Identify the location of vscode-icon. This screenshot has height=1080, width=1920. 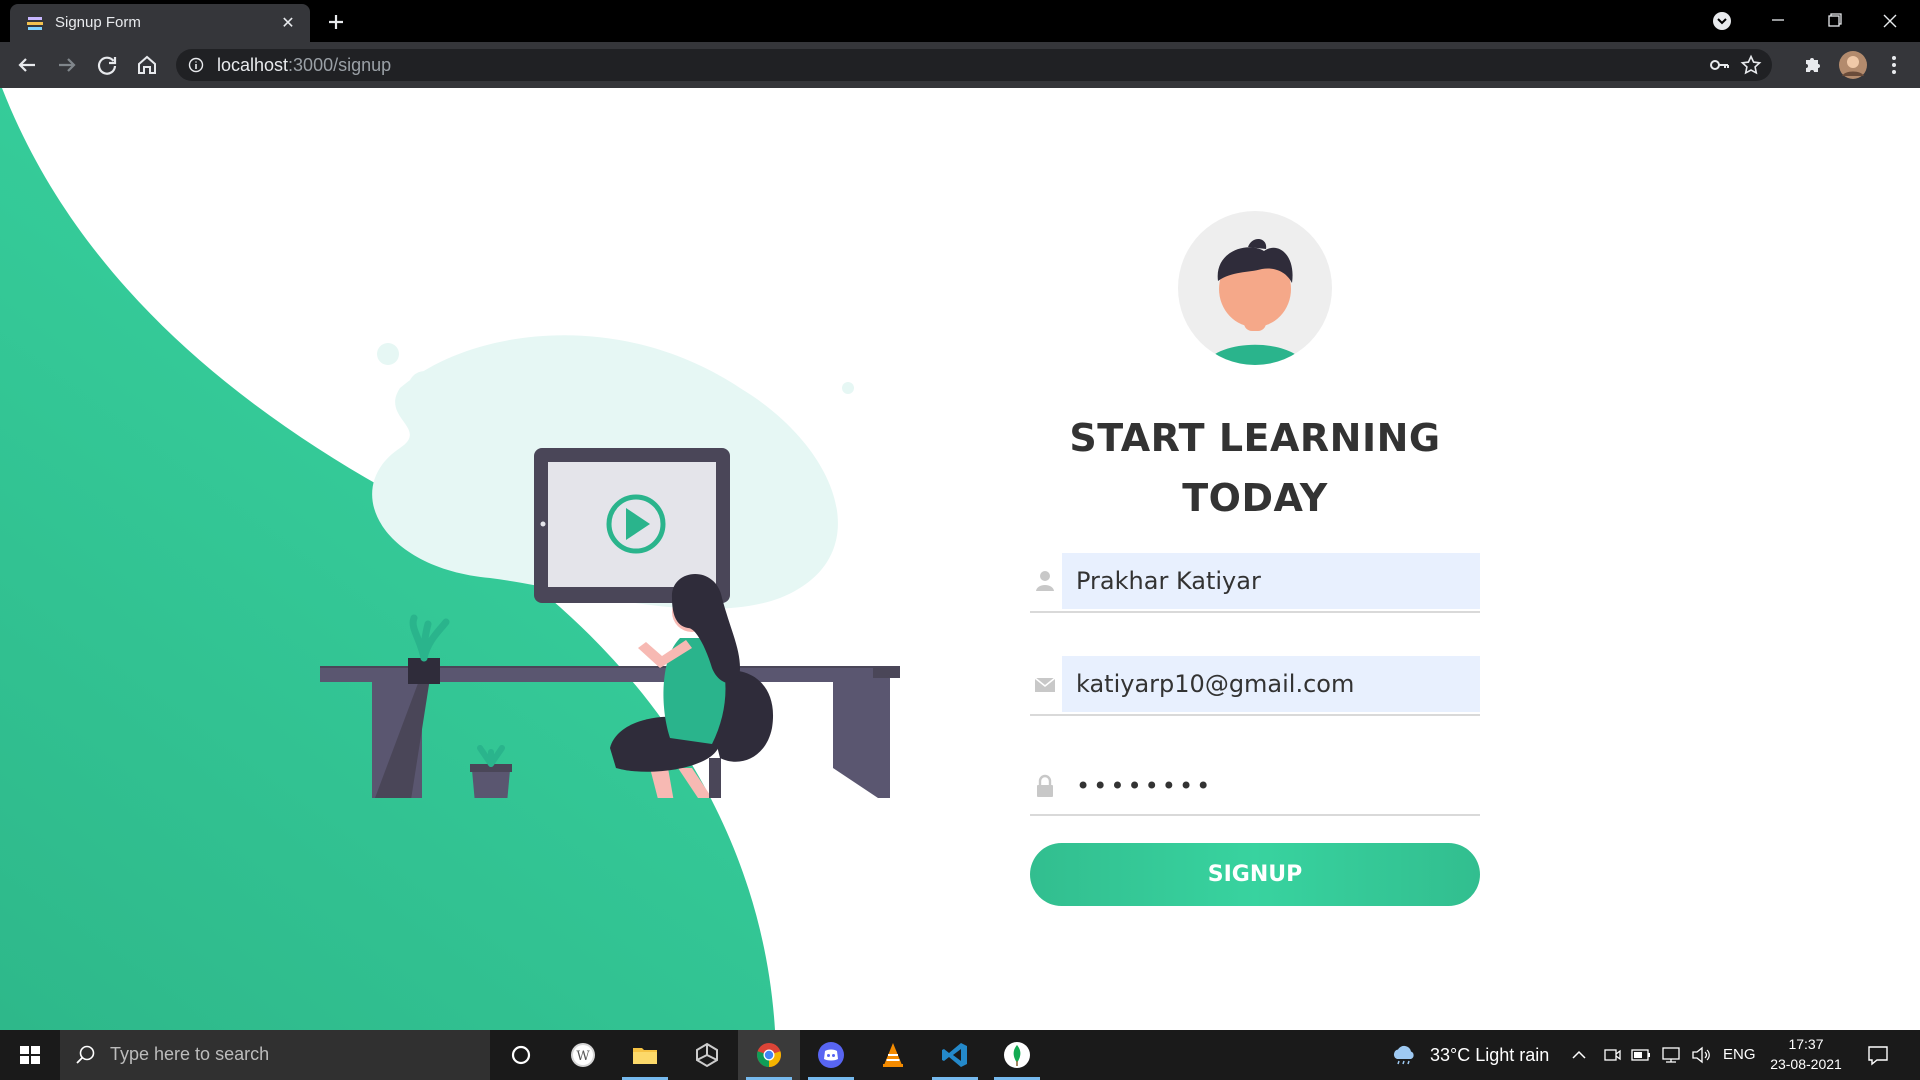
(954, 1055).